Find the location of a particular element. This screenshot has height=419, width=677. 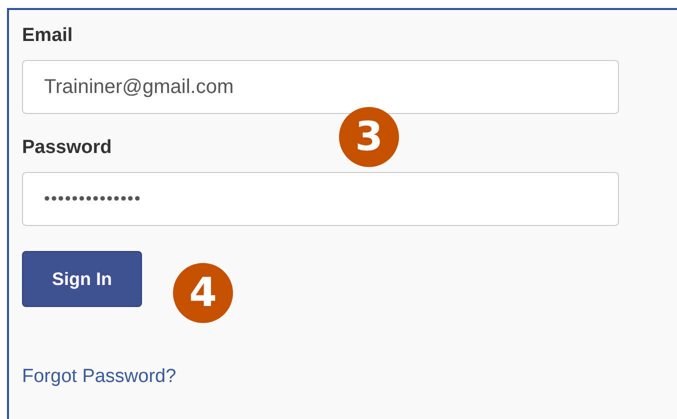

forgot-password-link: Forgot Password? is located at coordinates (99, 377).